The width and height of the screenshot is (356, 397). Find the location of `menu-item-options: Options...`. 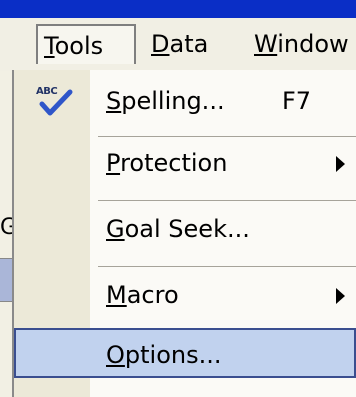

menu-item-options: Options... is located at coordinates (185, 353).